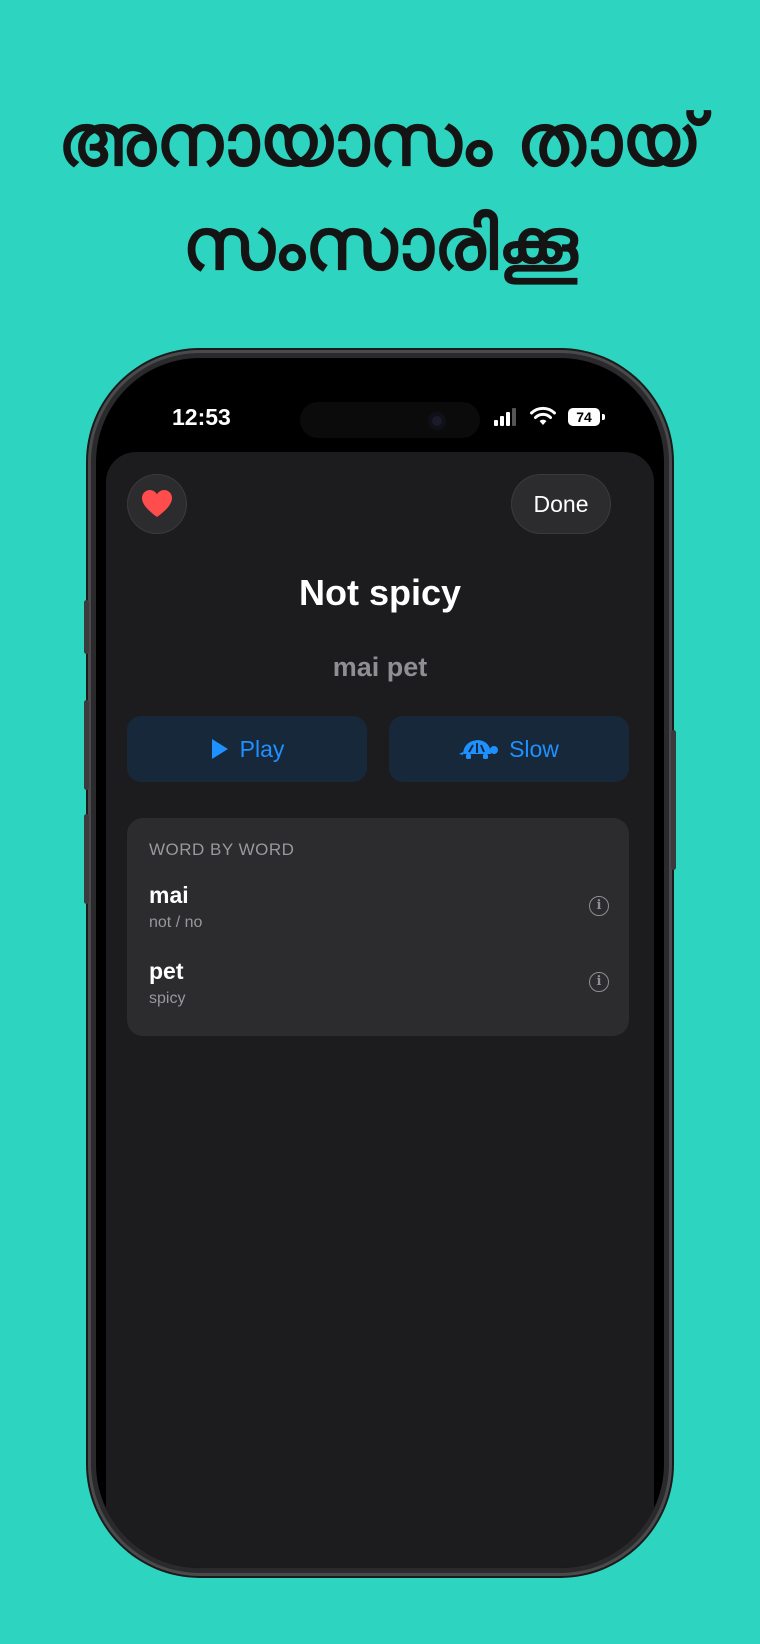 This screenshot has height=1644, width=760. Describe the element at coordinates (169, 895) in the screenshot. I see `word-text: mai` at that location.